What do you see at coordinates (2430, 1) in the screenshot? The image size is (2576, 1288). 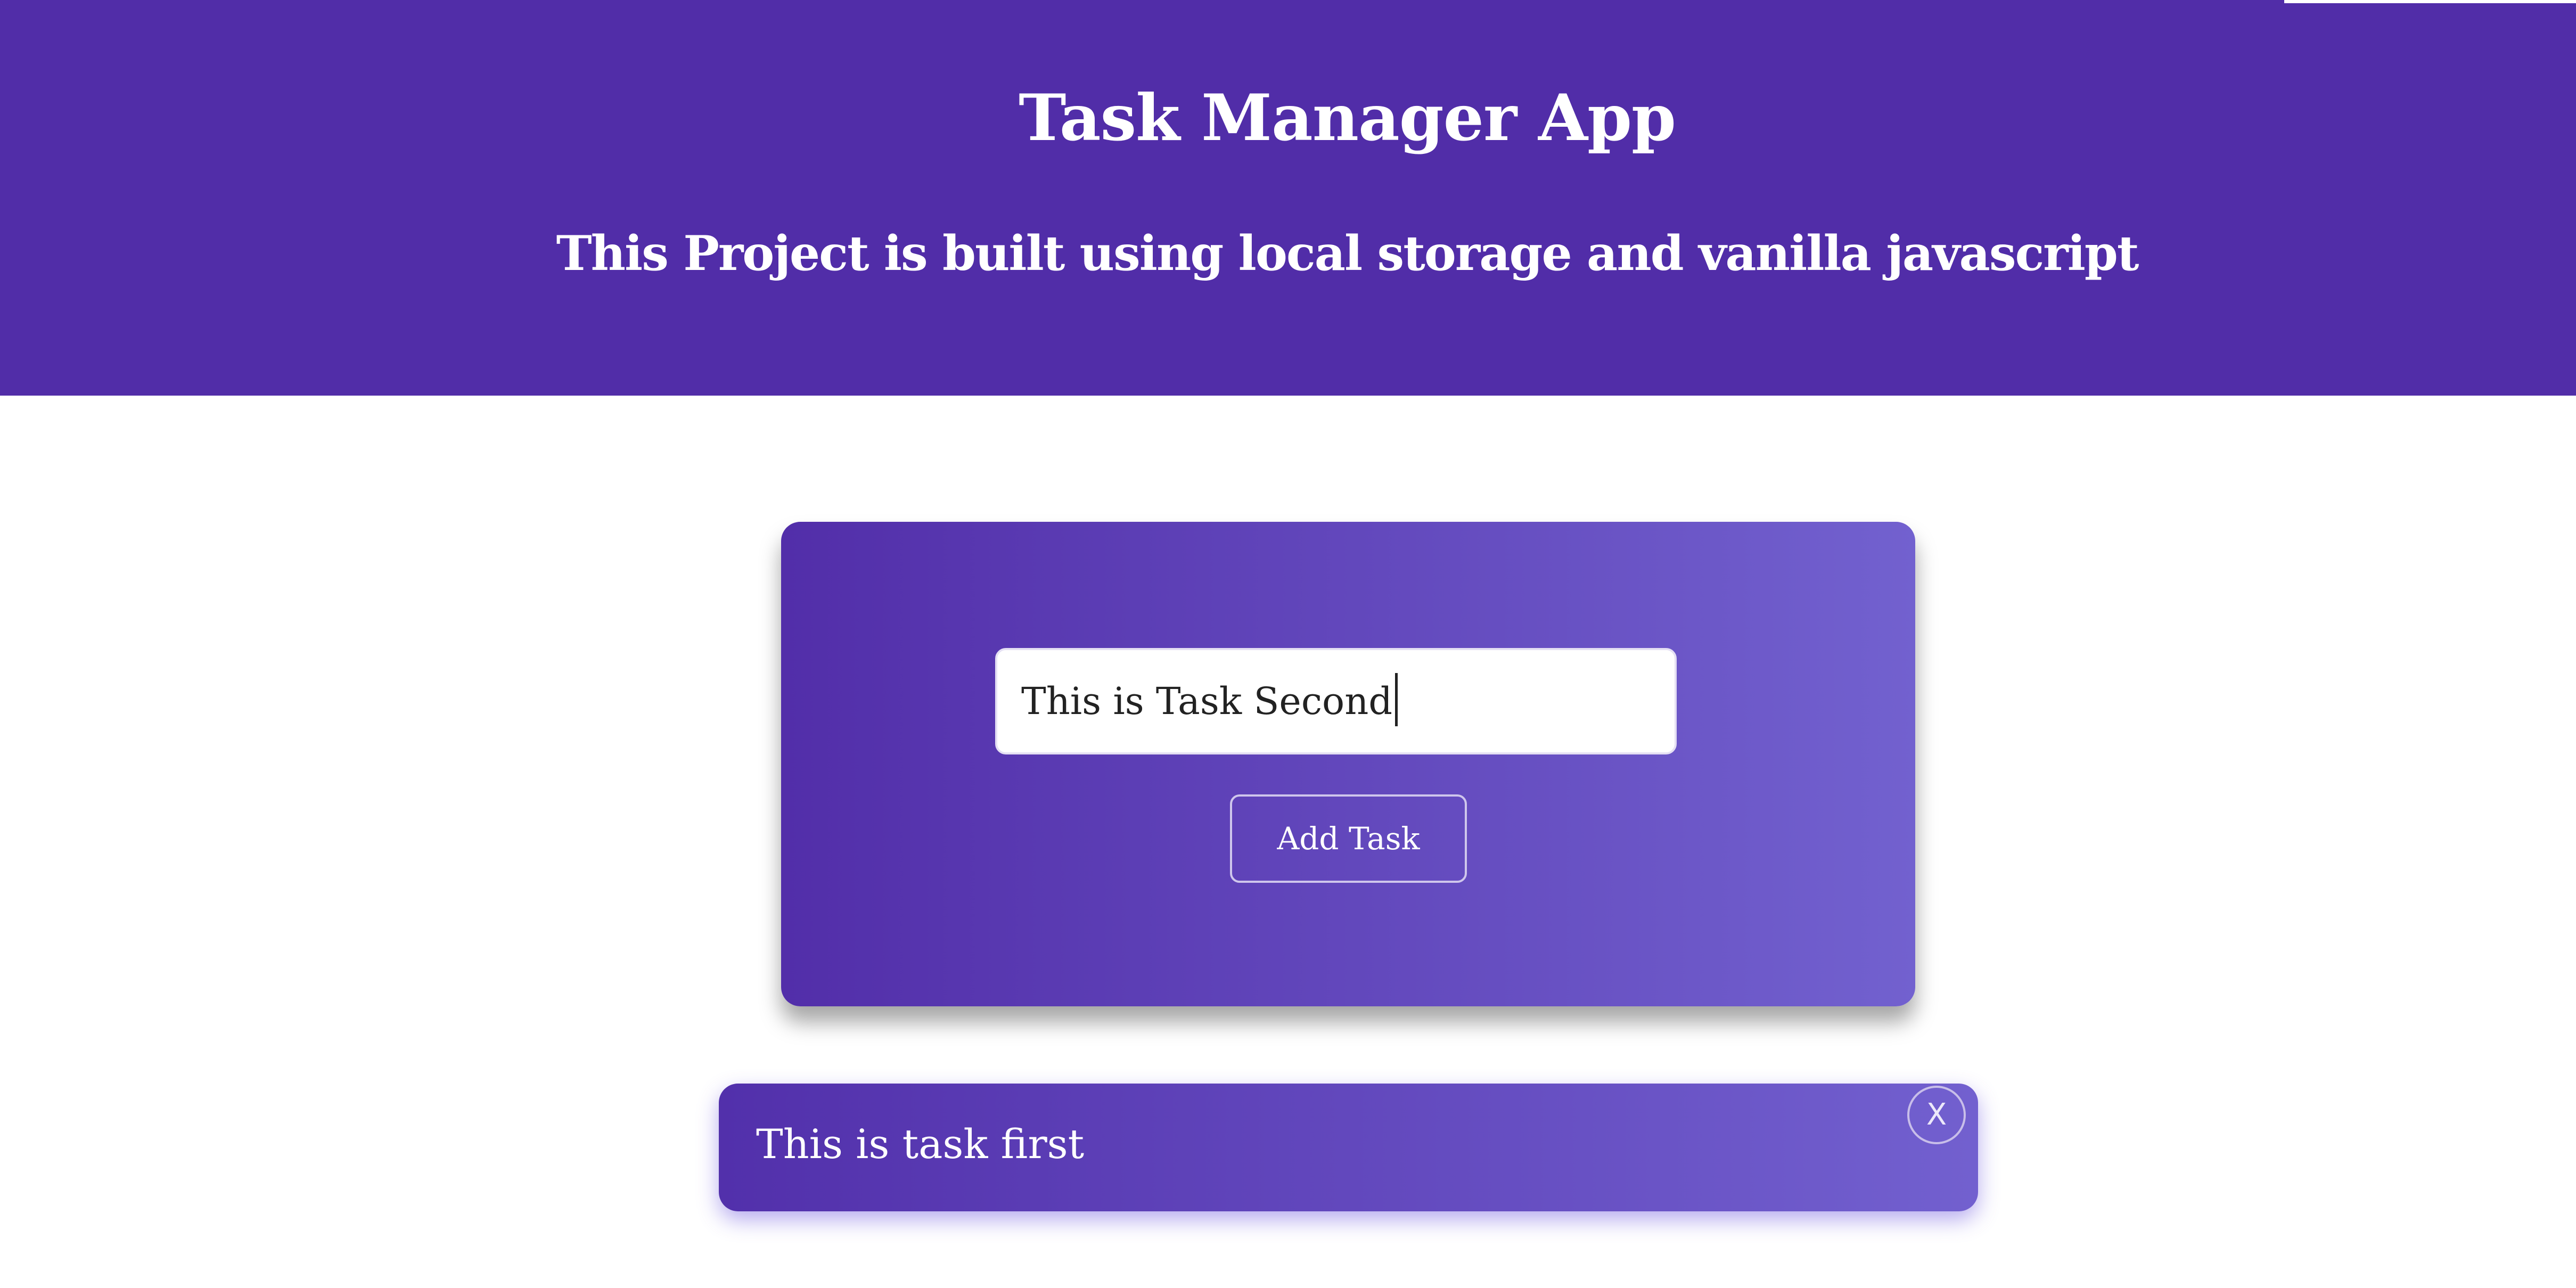 I see `header-edge` at bounding box center [2430, 1].